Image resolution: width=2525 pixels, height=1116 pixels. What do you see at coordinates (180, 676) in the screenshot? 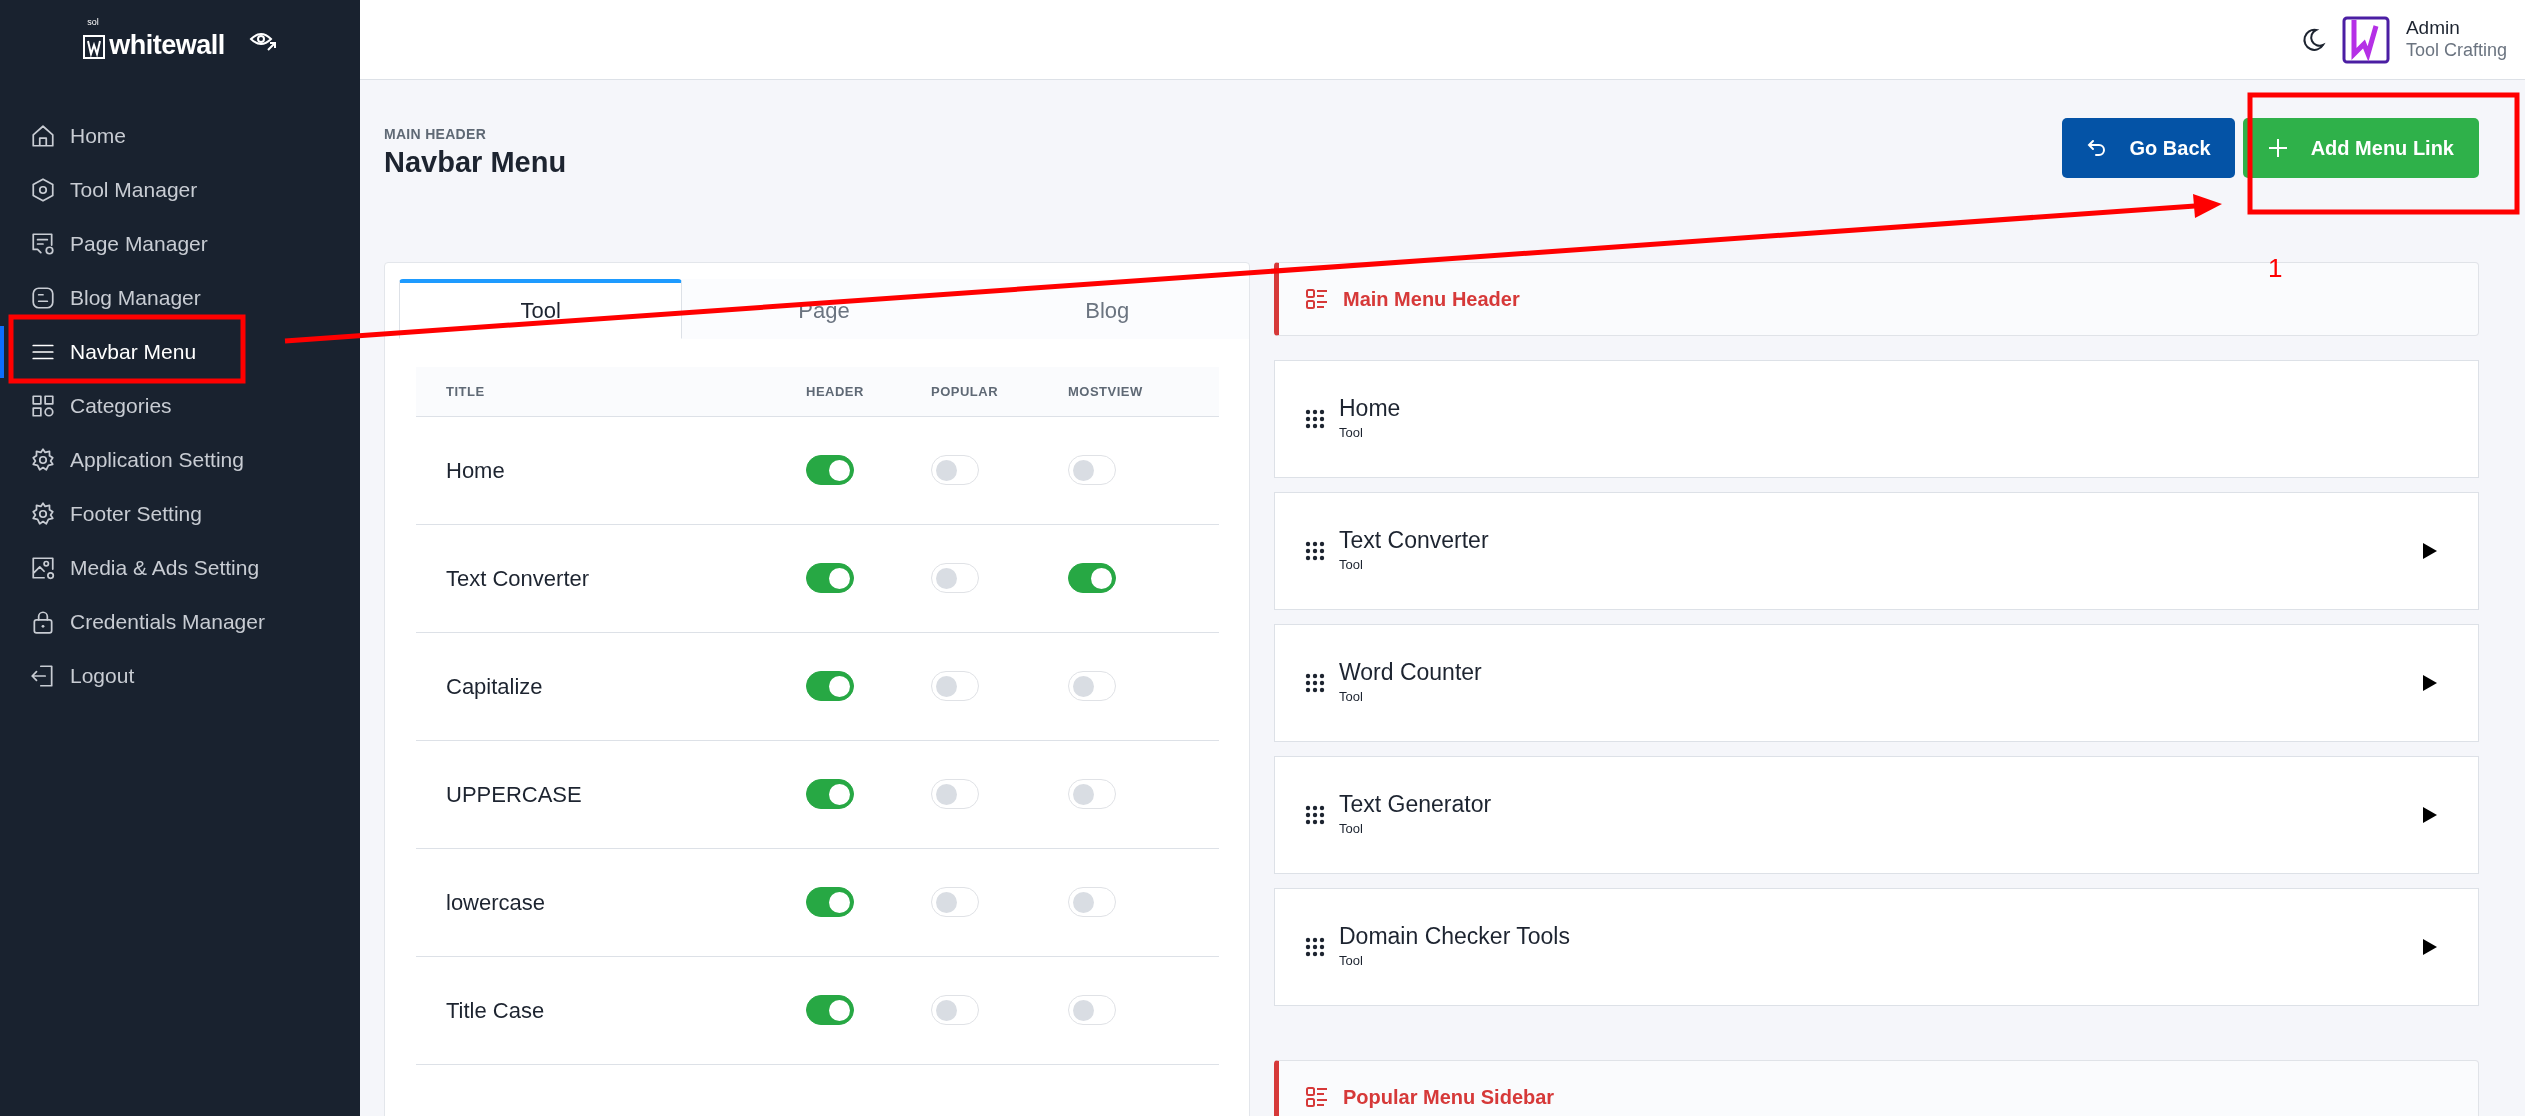
I see `sidebar-item: Logout` at bounding box center [180, 676].